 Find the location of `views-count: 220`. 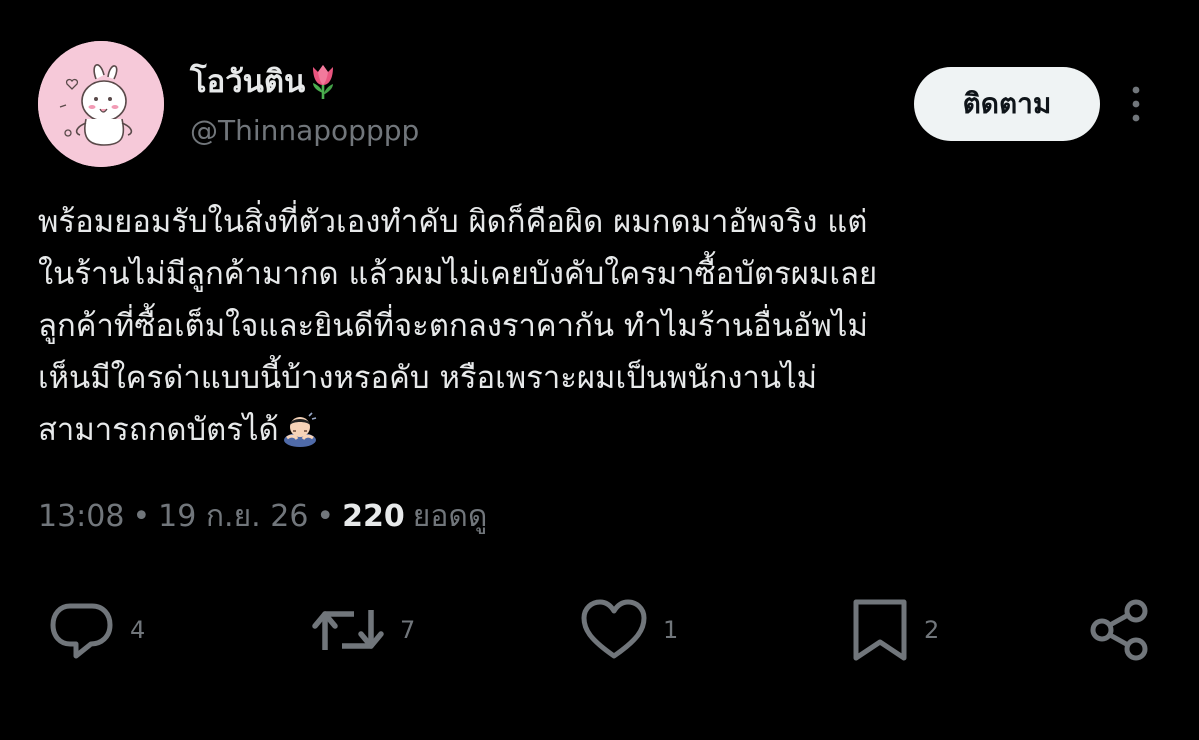

views-count: 220 is located at coordinates (373, 516).